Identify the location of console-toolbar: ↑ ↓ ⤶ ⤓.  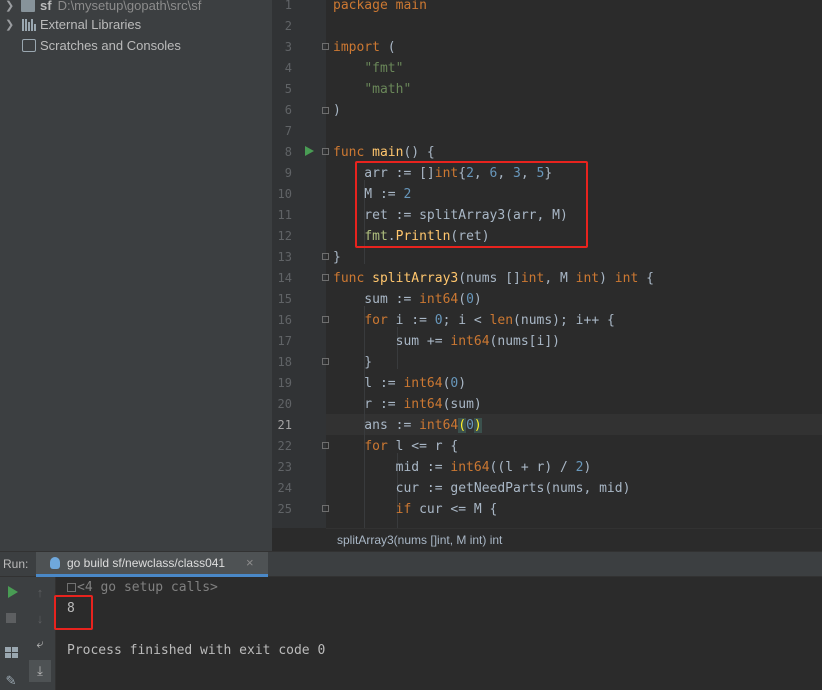
(41, 633).